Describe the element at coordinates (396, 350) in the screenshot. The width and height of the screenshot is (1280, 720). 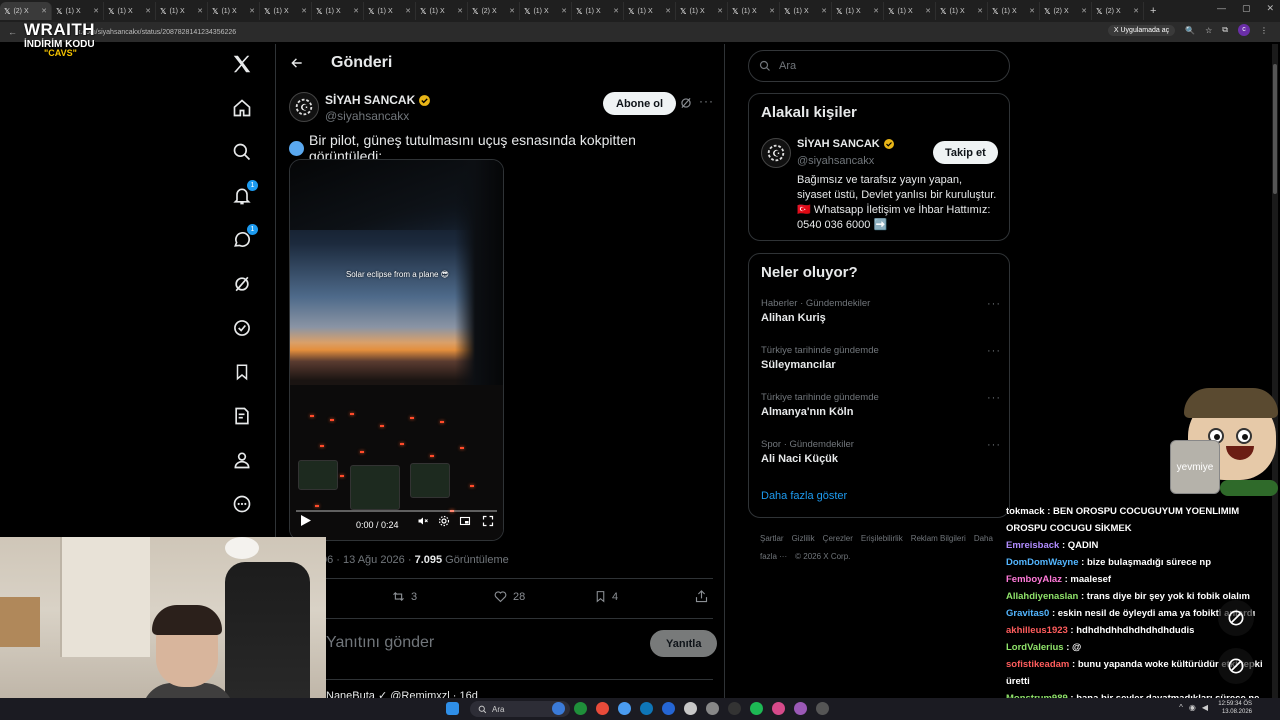
I see `post-video: Solar eclipse from a plane 😎 0:00 / 0:24` at that location.